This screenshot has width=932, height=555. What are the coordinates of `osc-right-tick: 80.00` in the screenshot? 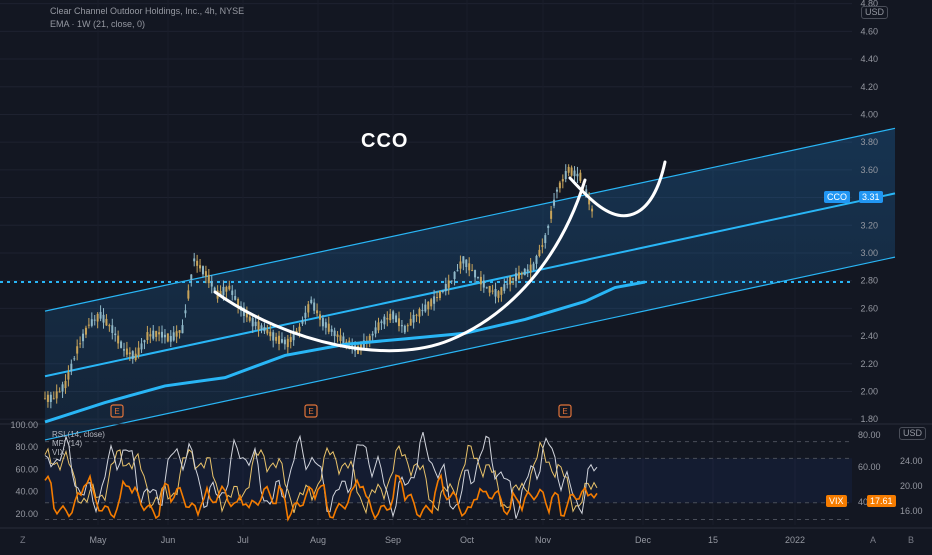 It's located at (869, 435).